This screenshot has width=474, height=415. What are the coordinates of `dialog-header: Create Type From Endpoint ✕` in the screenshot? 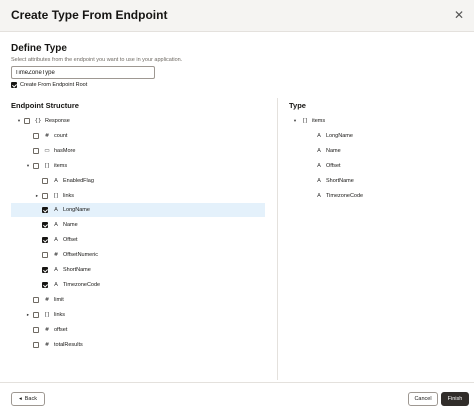 It's located at (237, 16).